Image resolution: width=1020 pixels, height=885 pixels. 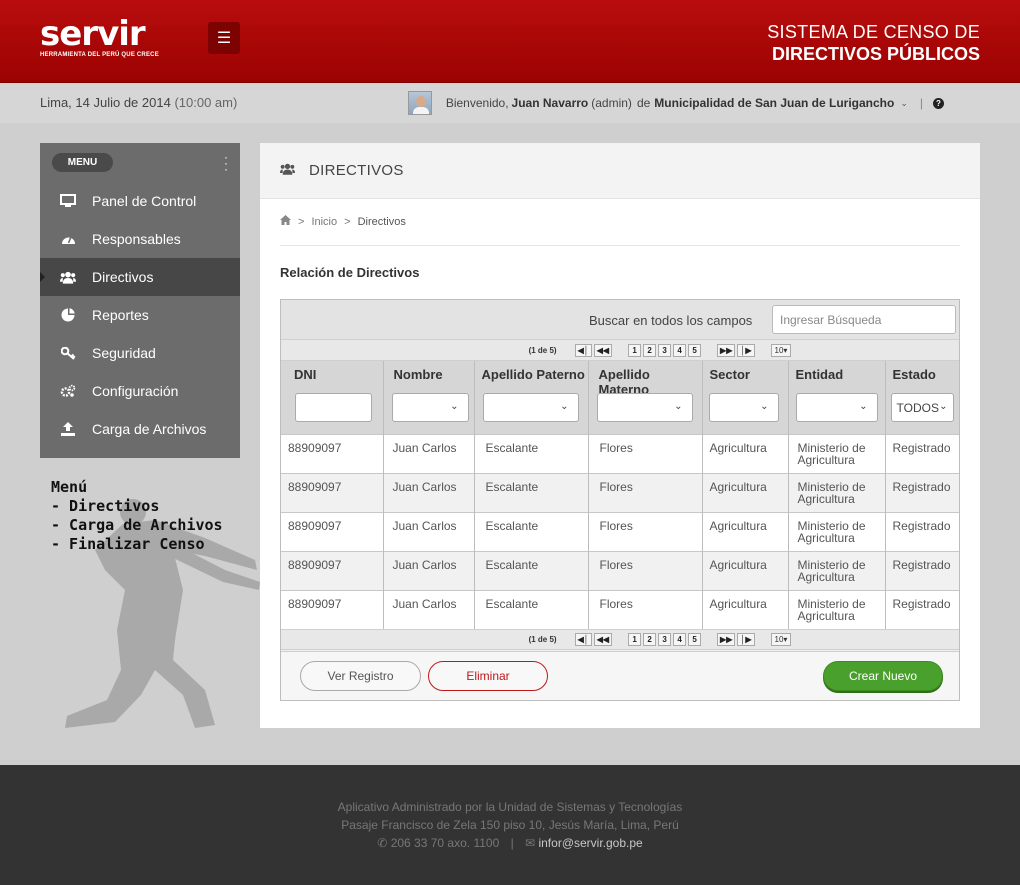 What do you see at coordinates (620, 171) in the screenshot?
I see `panel-header: DIRECTIVOS` at bounding box center [620, 171].